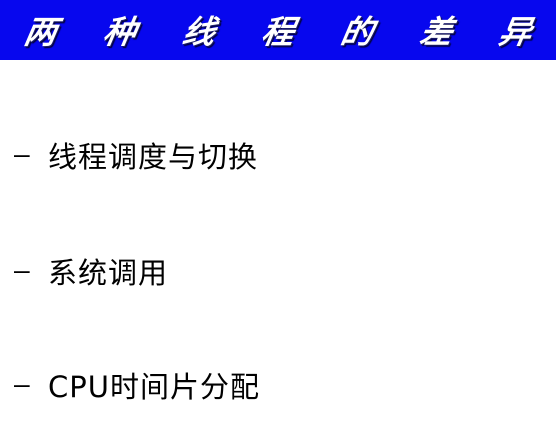 The width and height of the screenshot is (556, 440). Describe the element at coordinates (108, 273) in the screenshot. I see `bullet-text: 系统调用` at that location.